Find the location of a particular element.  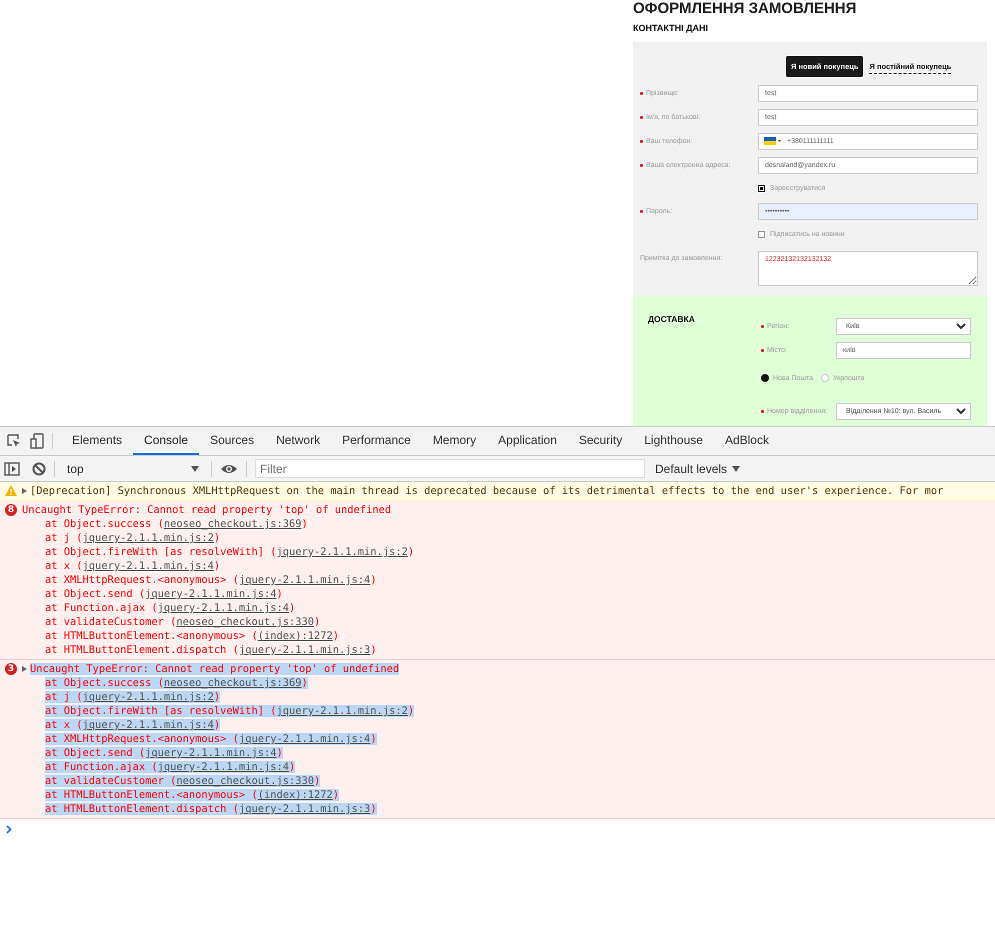

inspect-icon is located at coordinates (14, 441).